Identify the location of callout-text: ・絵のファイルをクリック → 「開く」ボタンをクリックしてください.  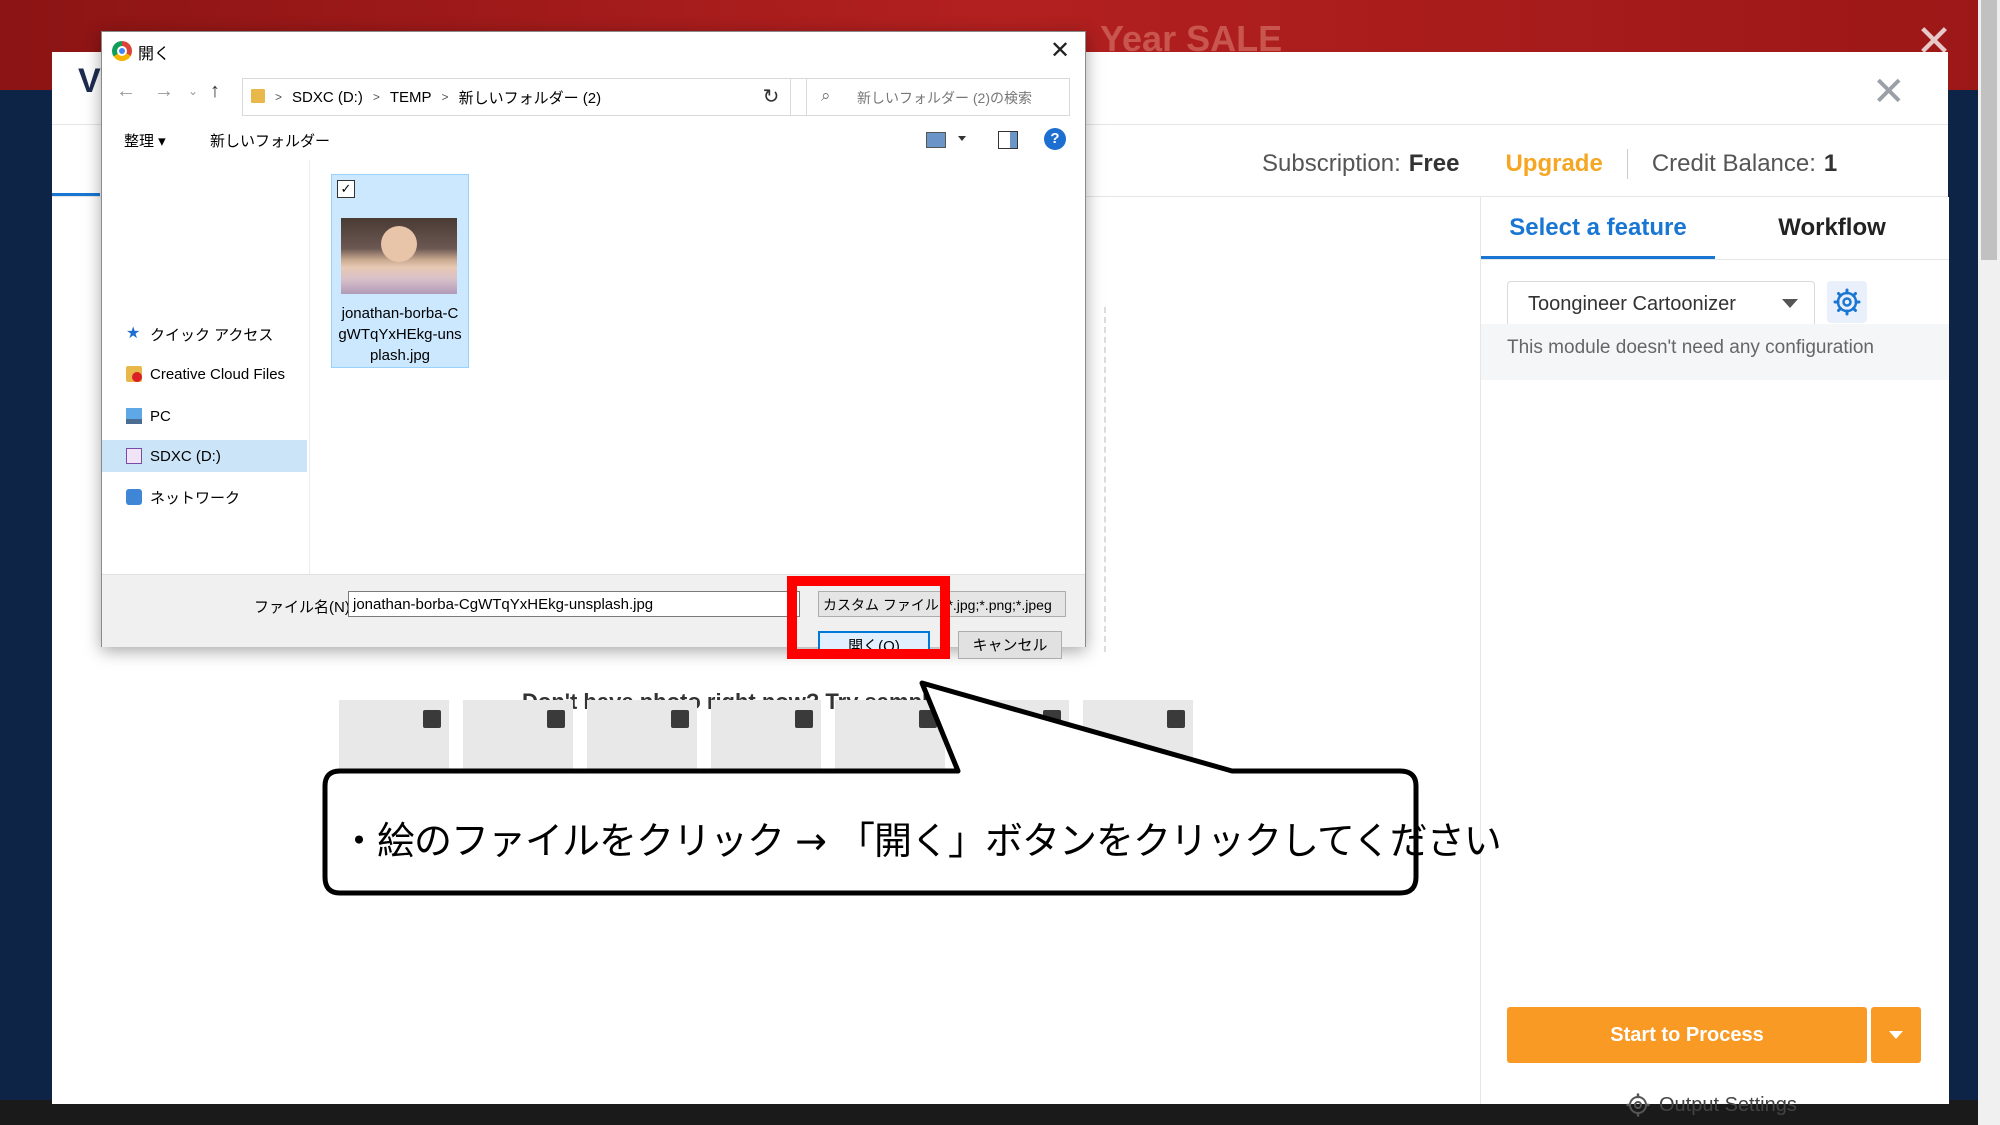
(921, 841).